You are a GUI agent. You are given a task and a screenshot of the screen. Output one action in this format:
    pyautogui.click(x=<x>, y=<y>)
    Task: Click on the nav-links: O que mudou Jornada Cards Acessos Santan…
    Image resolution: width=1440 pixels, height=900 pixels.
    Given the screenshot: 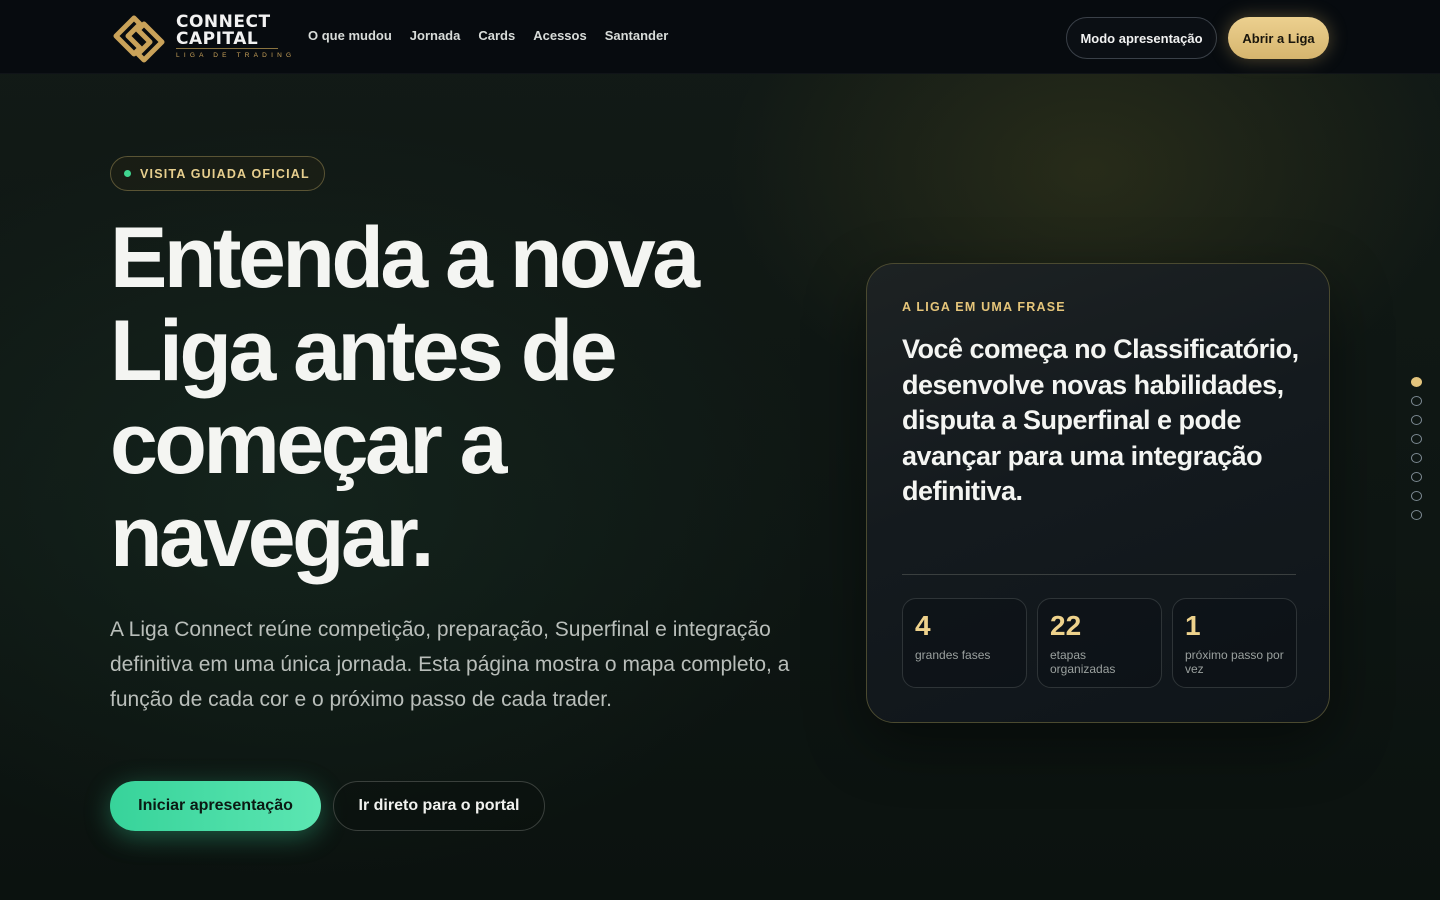 What is the action you would take?
    pyautogui.click(x=488, y=35)
    